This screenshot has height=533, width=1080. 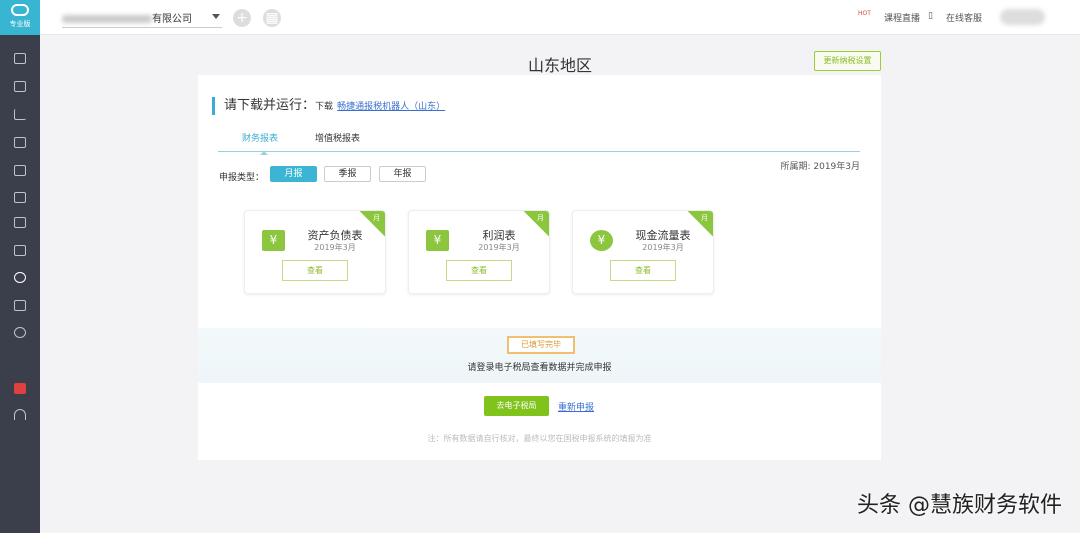 What do you see at coordinates (20, 24) in the screenshot?
I see `logo-label: 专业版` at bounding box center [20, 24].